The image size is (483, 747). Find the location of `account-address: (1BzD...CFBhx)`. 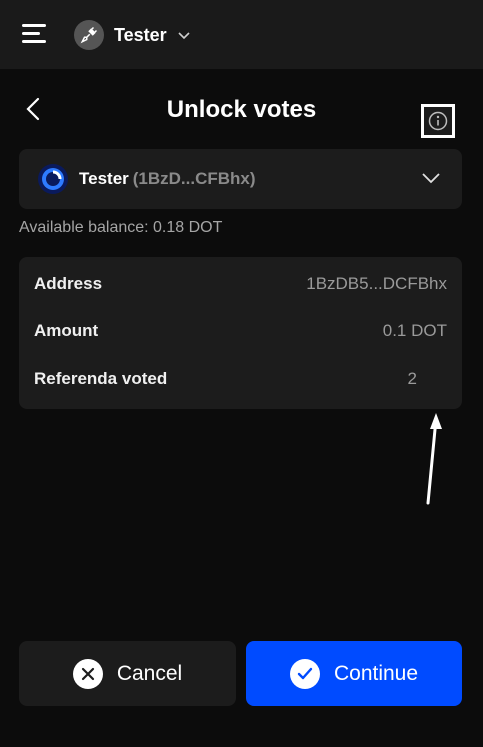

account-address: (1BzD...CFBhx) is located at coordinates (194, 178).